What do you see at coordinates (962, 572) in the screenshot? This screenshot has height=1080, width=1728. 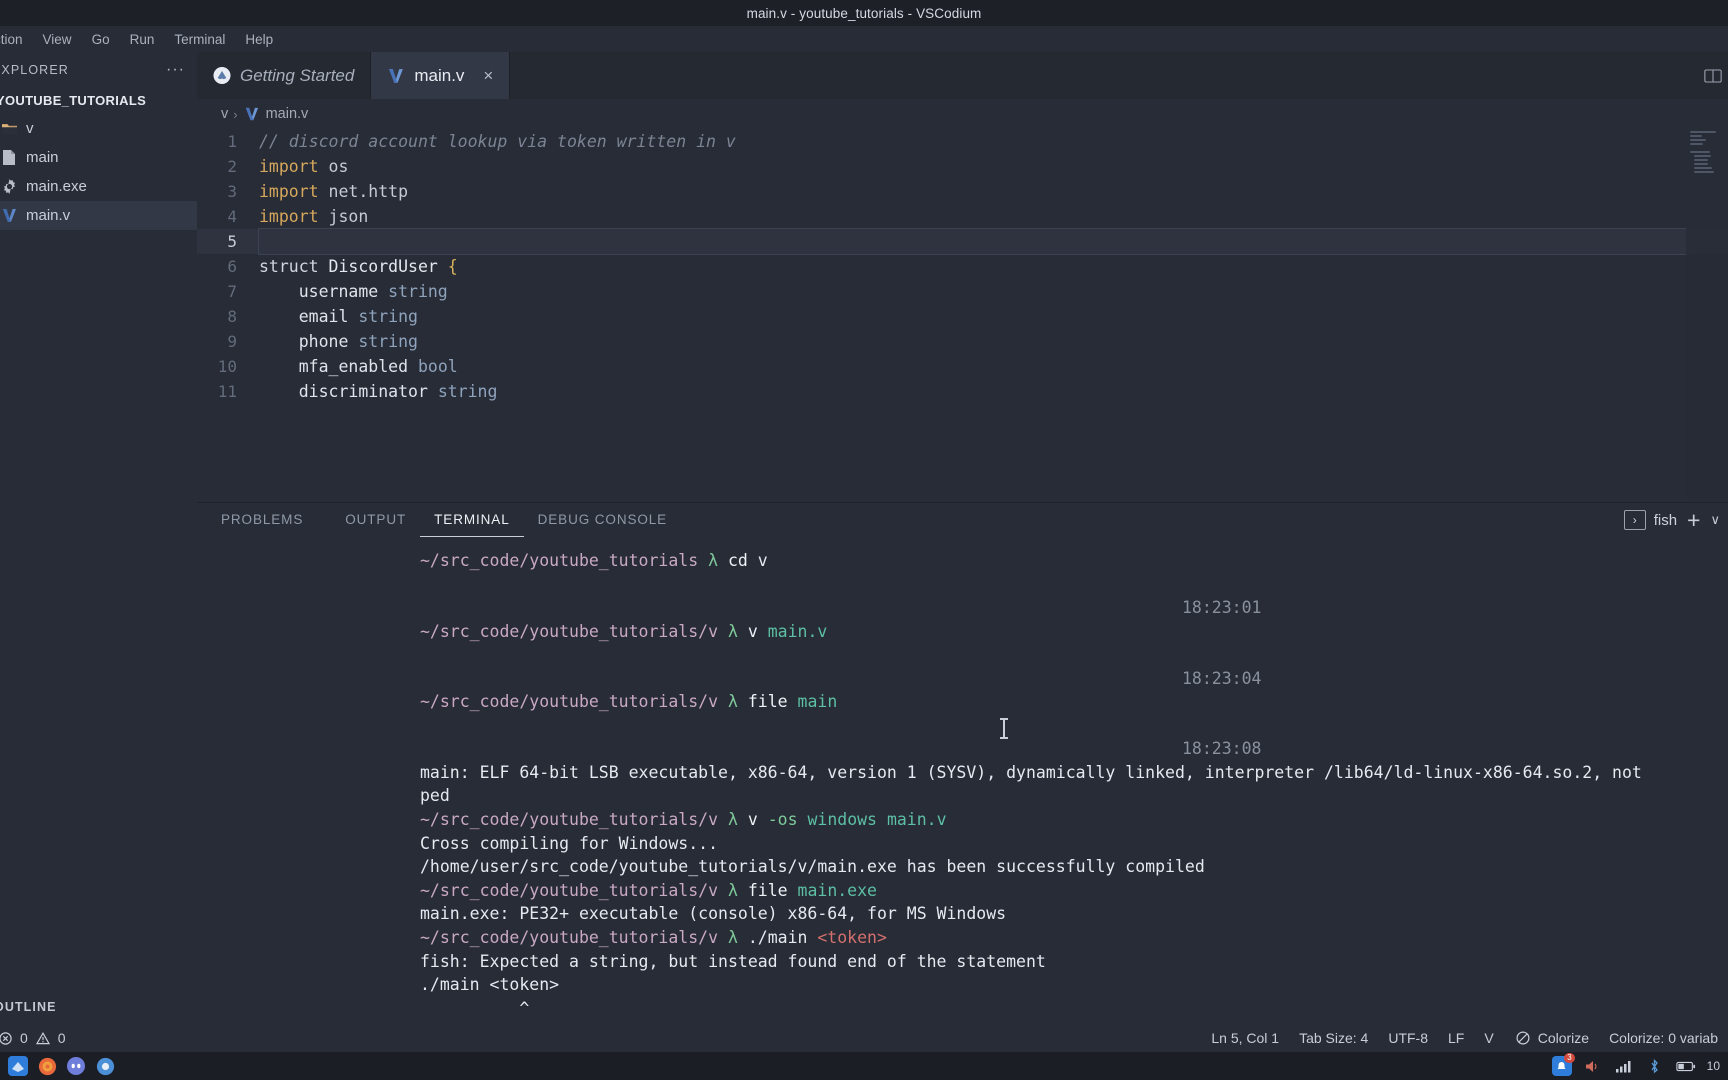 I see `terminal-line: ~/src_code/youtube_tutorials λ cd v` at bounding box center [962, 572].